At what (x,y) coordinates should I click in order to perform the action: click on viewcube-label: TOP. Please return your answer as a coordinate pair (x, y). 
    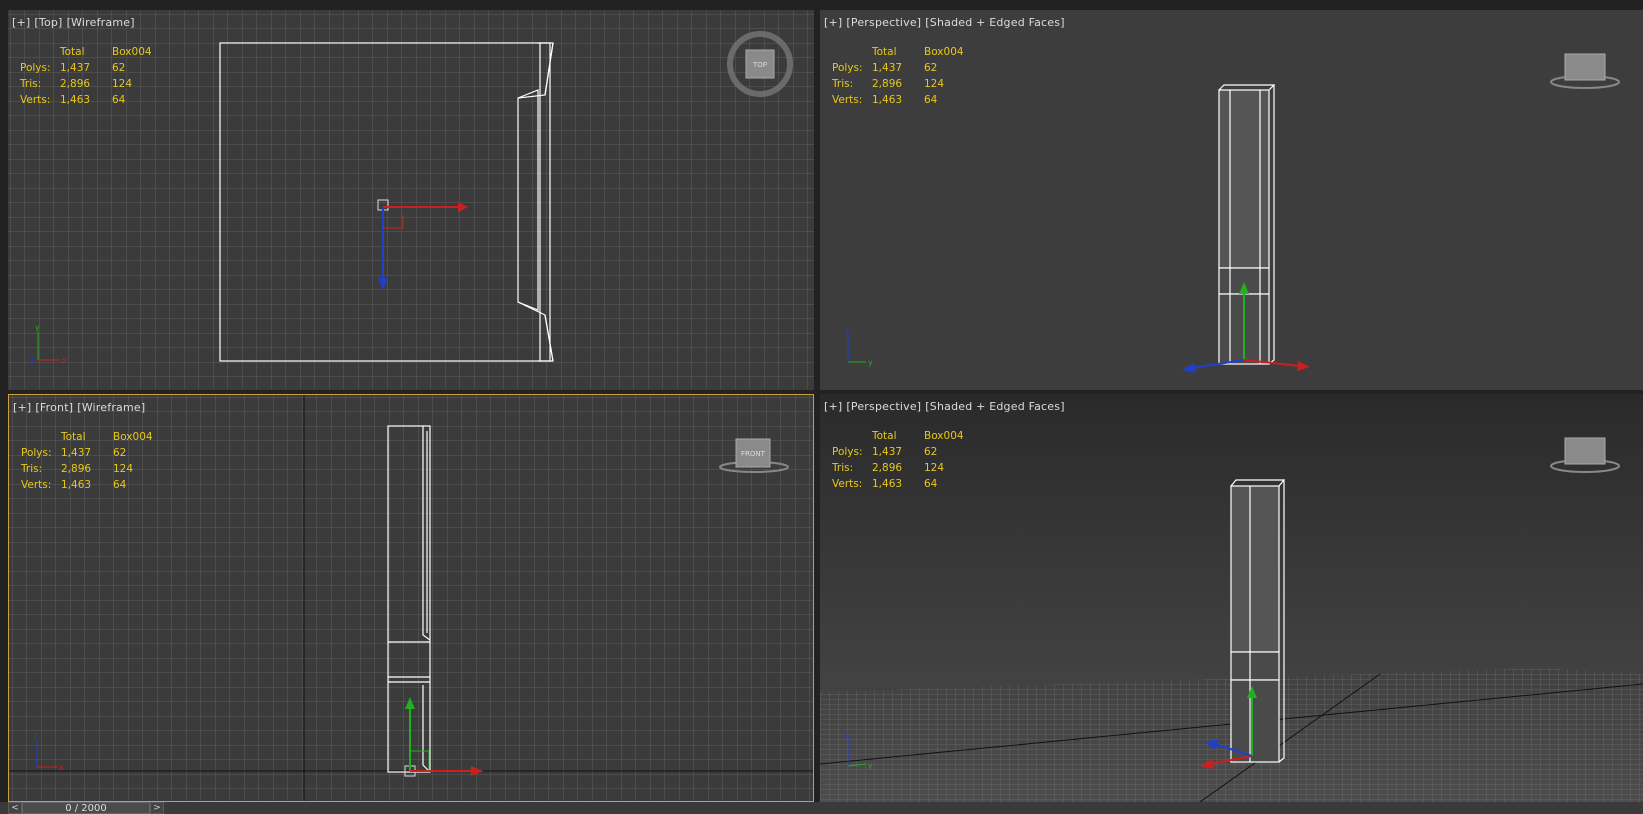
    Looking at the image, I should click on (759, 65).